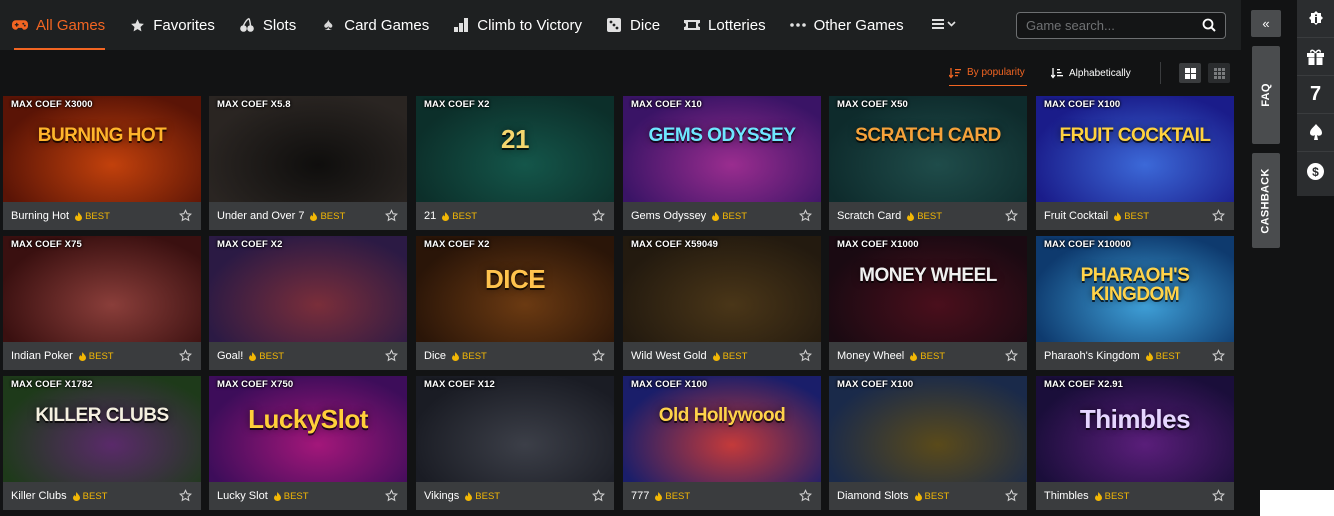 The height and width of the screenshot is (516, 1334). I want to click on game-card: 21 MAX COEF X2 21 BEST, so click(515, 163).